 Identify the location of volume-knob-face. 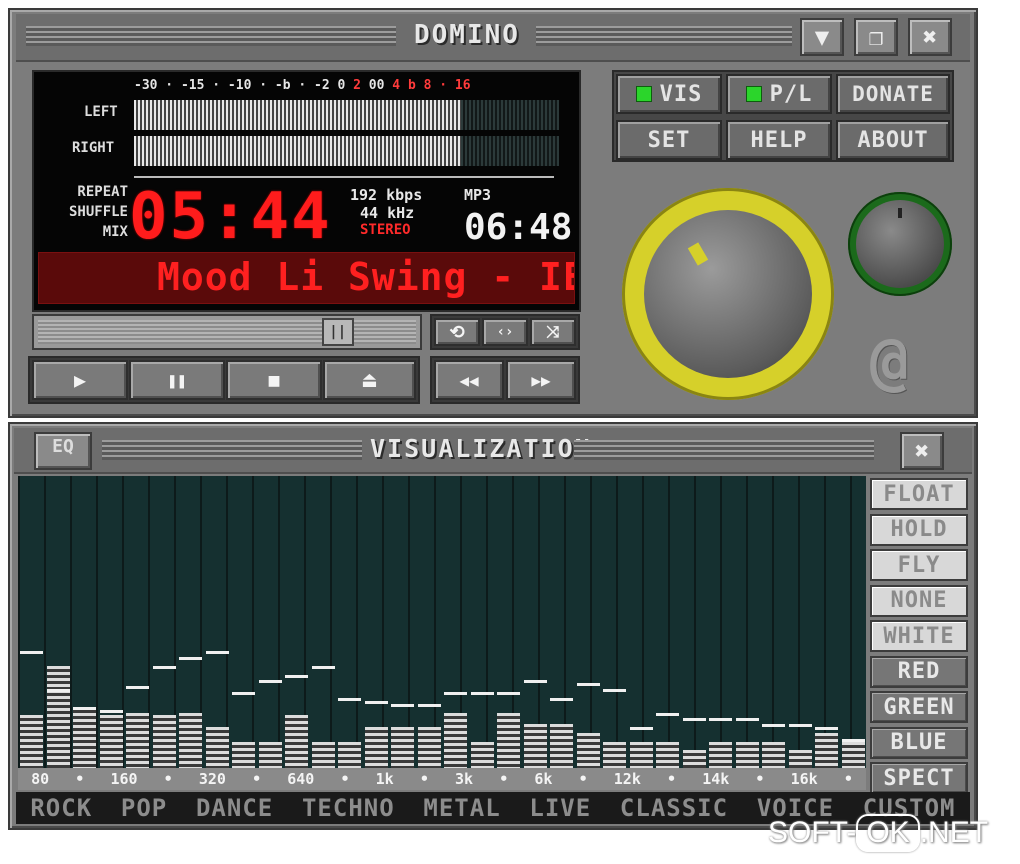
(728, 294).